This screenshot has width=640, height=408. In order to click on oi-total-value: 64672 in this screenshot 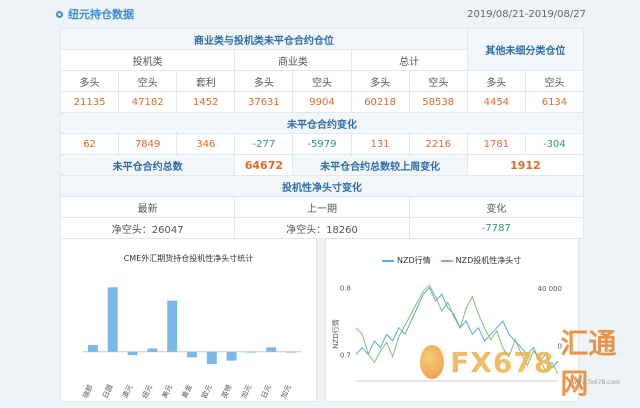, I will do `click(264, 165)`.